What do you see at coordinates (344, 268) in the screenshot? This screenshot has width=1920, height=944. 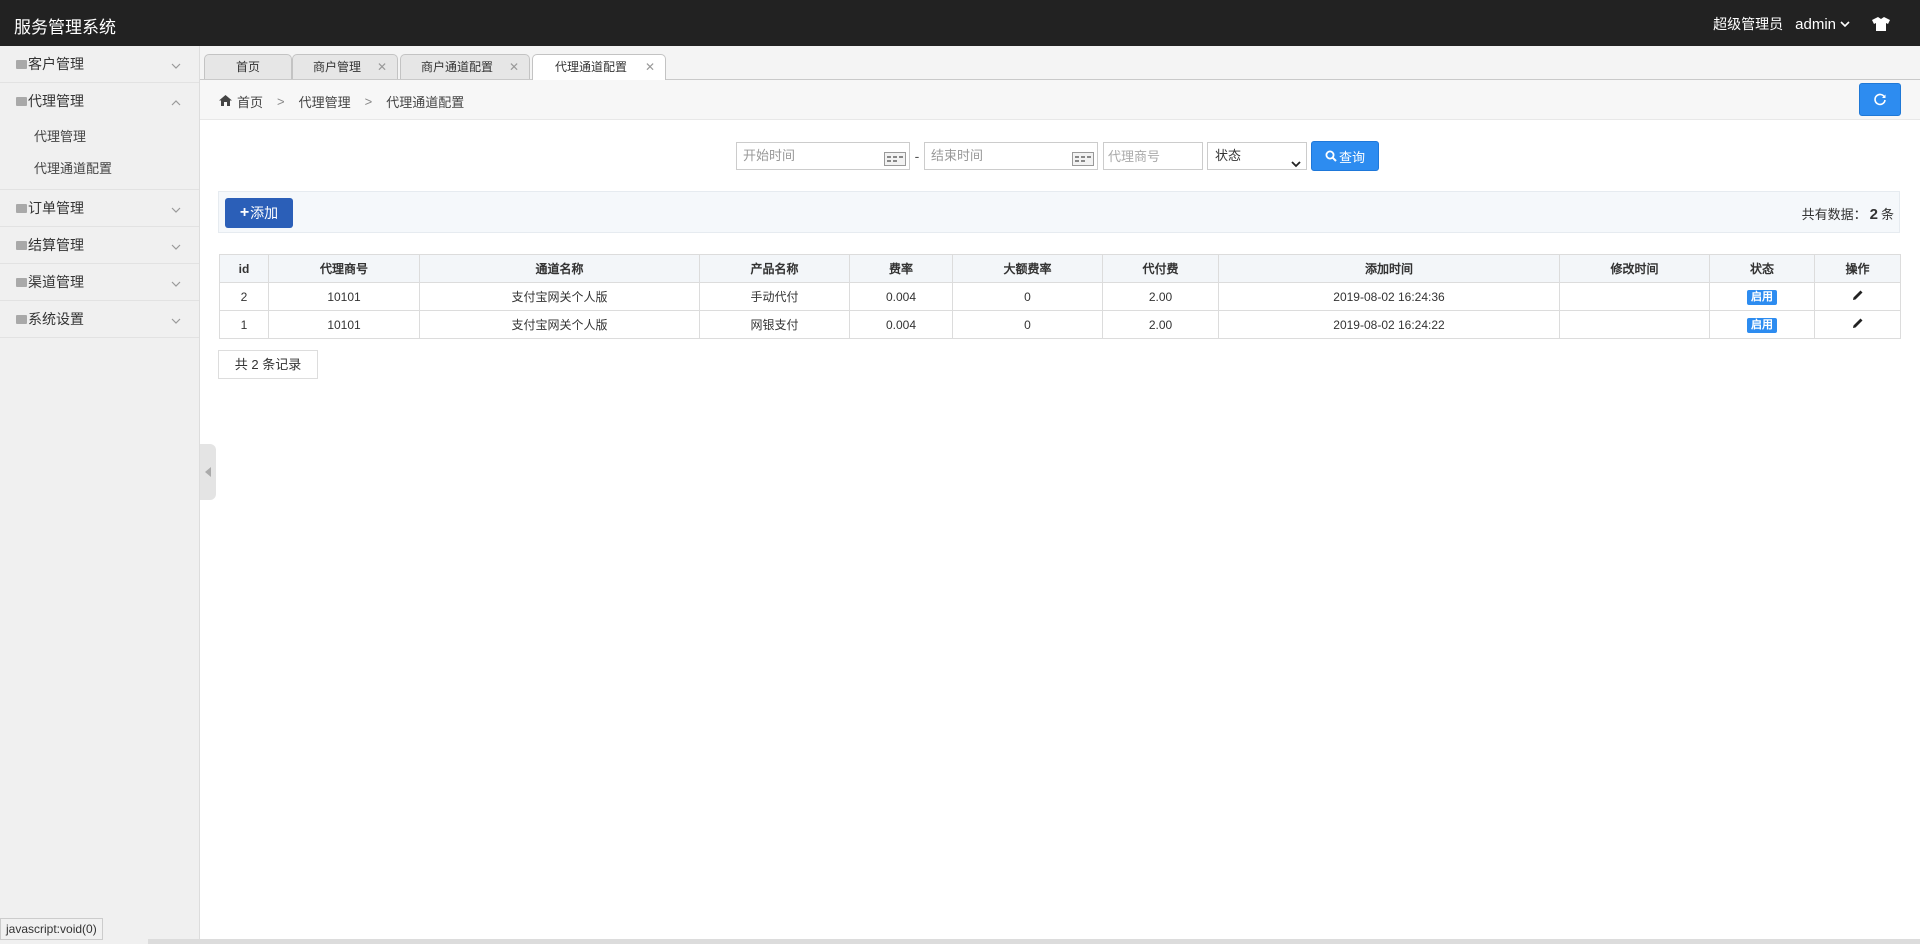 I see `column-header: 代理商号` at bounding box center [344, 268].